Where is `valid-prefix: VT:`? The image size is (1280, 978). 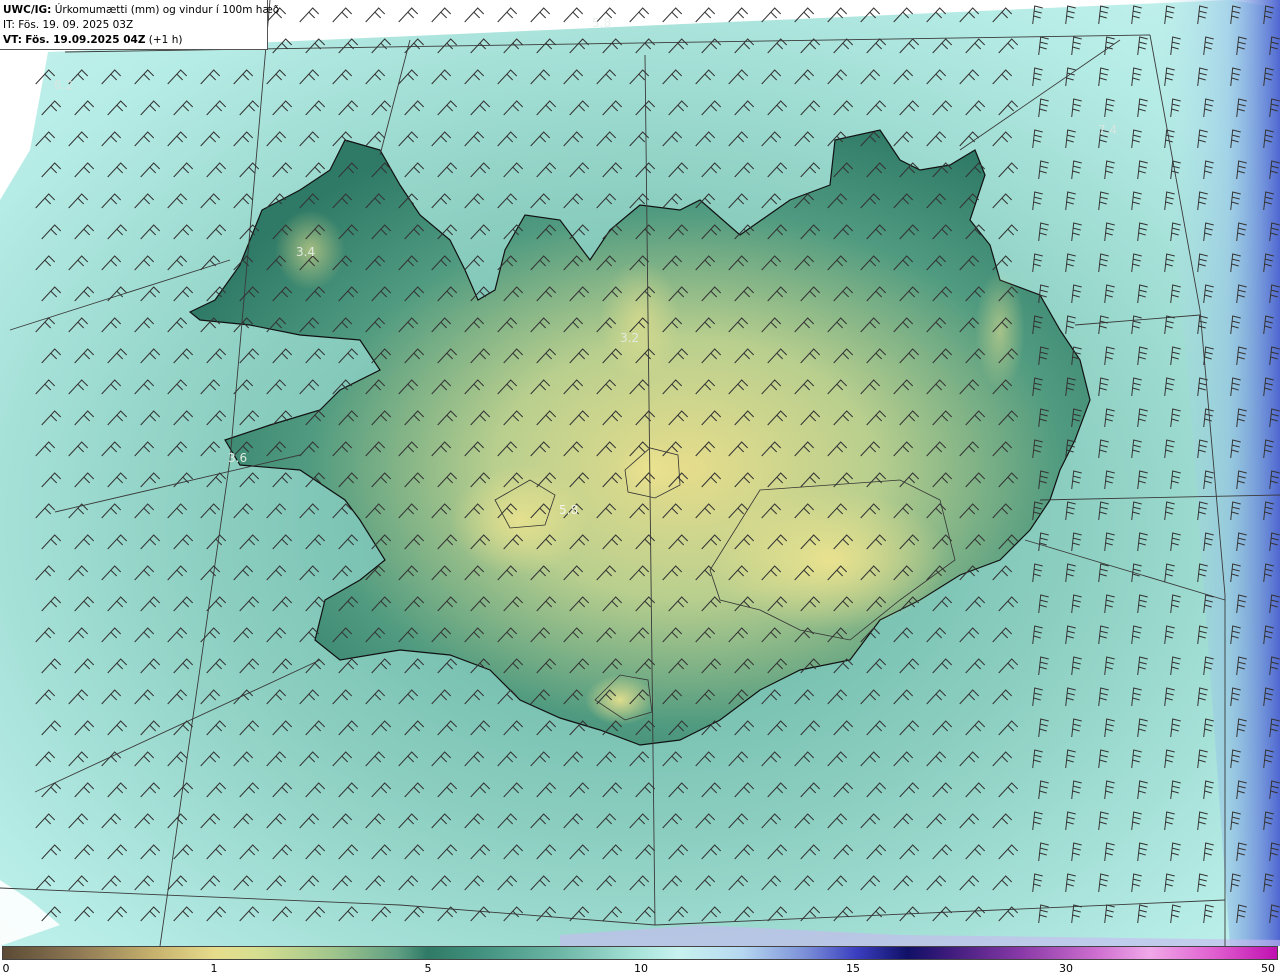
valid-prefix: VT: is located at coordinates (12, 40).